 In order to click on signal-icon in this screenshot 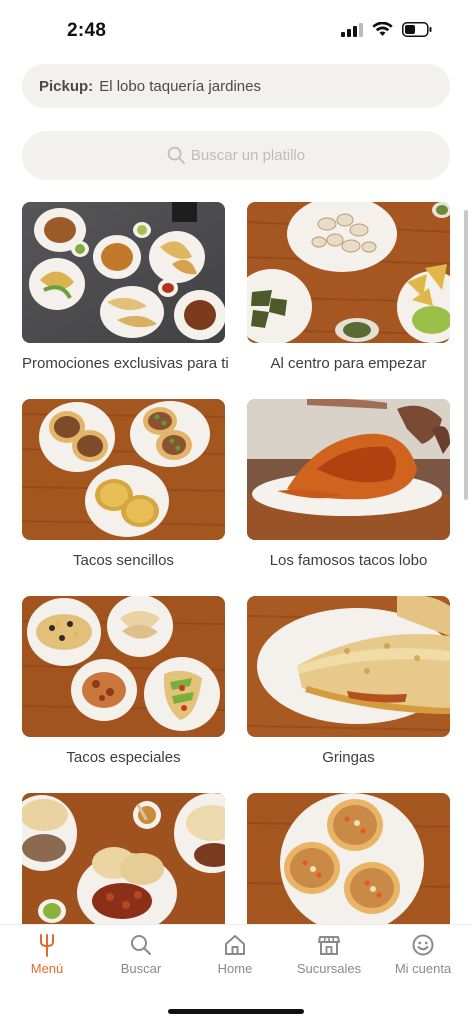, I will do `click(352, 29)`.